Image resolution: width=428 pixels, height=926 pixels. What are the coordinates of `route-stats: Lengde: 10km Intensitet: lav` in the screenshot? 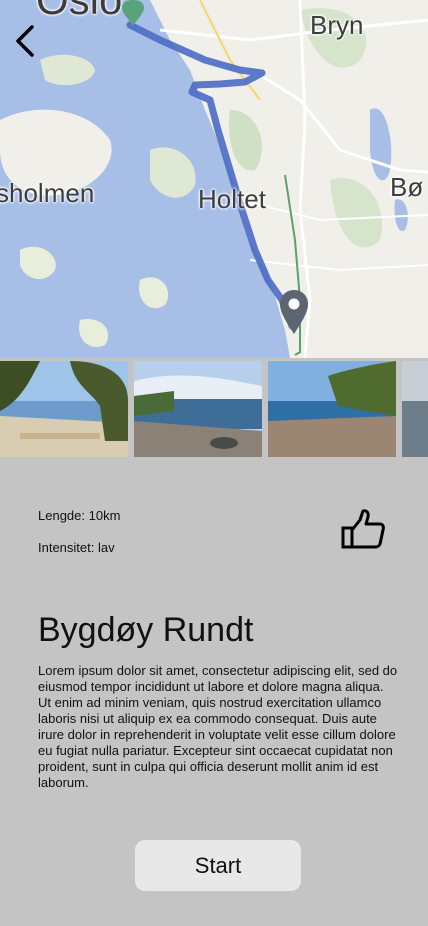 It's located at (79, 540).